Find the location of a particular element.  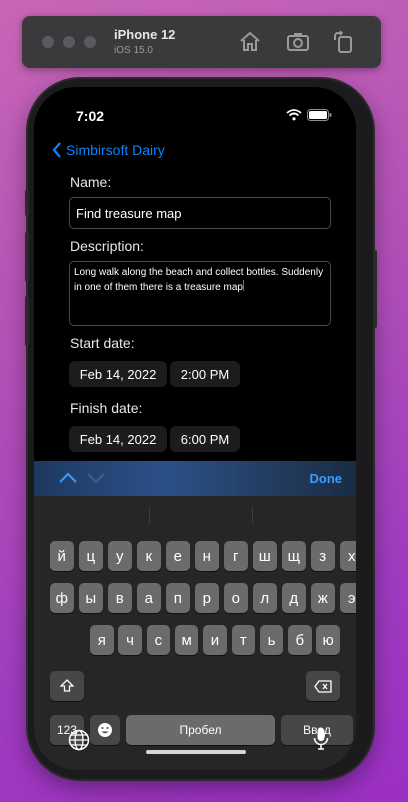

key-э: э is located at coordinates (348, 598).